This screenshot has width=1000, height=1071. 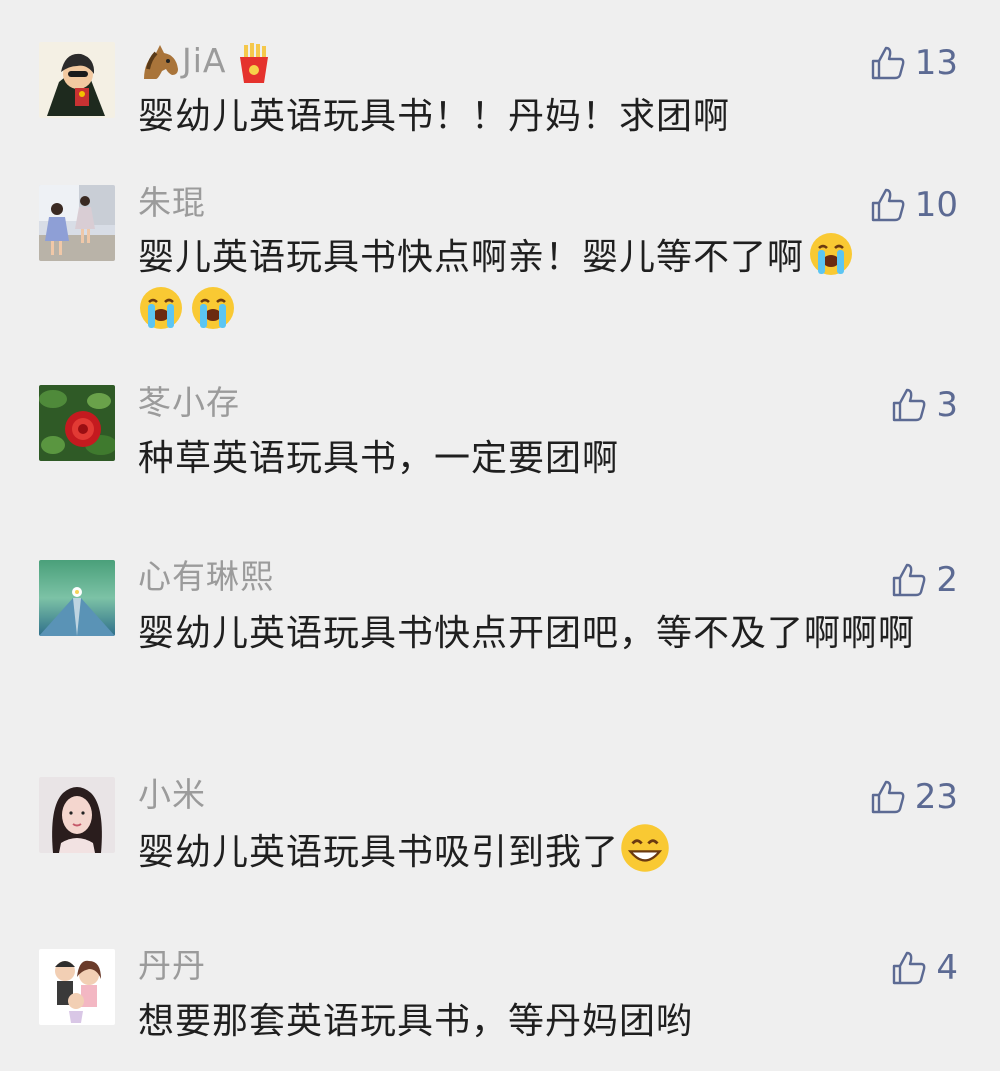 What do you see at coordinates (77, 223) in the screenshot?
I see `children-photo-avatar` at bounding box center [77, 223].